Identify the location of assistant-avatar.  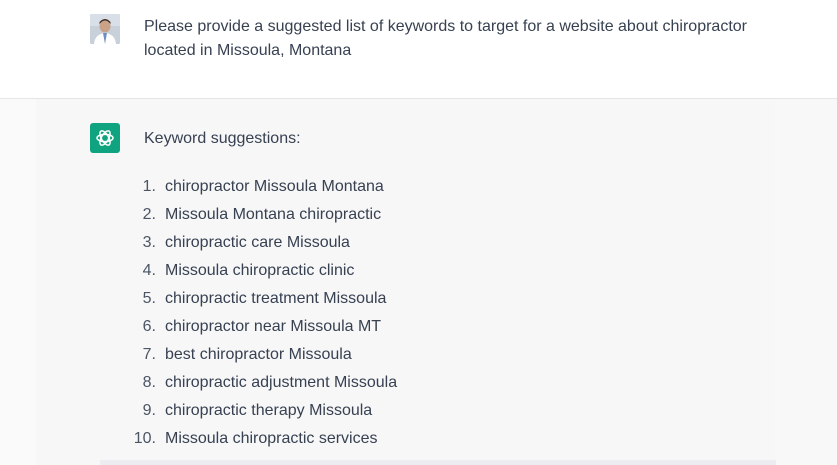
(105, 138).